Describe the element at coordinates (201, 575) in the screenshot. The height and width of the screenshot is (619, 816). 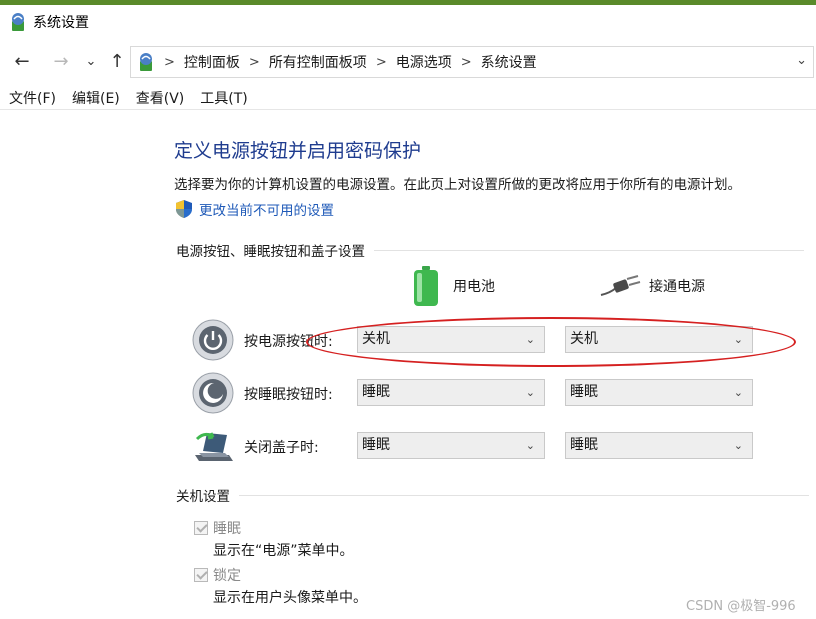
I see `lock-checkbox` at that location.